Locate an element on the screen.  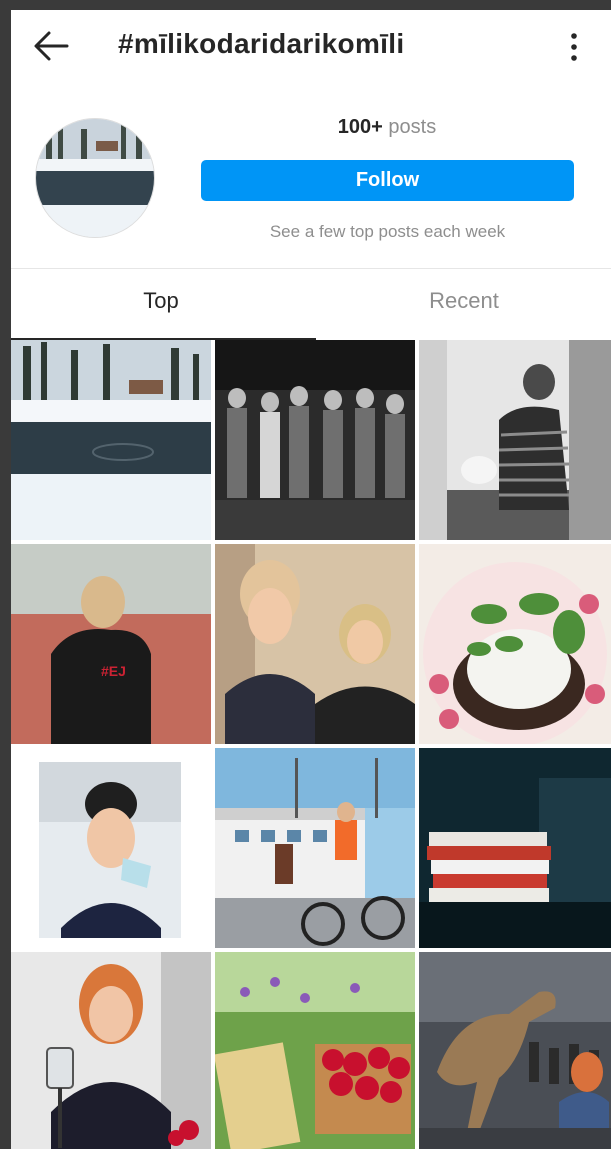
post-winter-pond is located at coordinates (111, 440).